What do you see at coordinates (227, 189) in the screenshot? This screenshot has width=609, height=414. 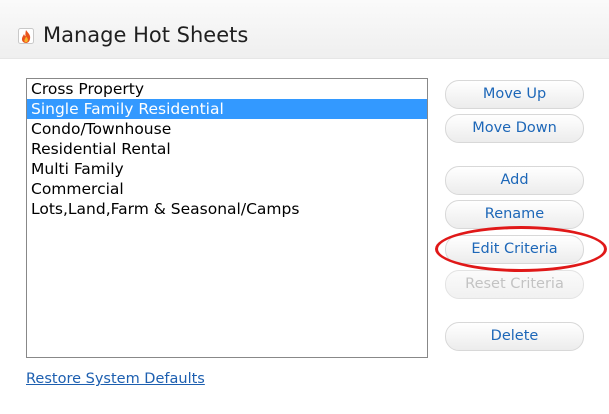 I see `list-item: Commercial` at bounding box center [227, 189].